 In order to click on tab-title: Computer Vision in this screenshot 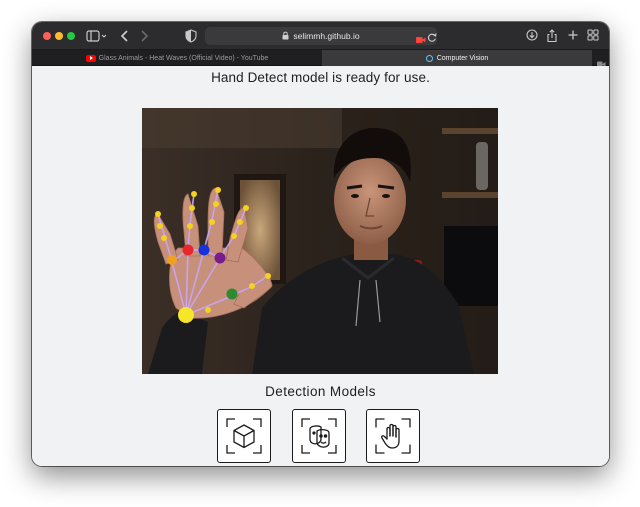, I will do `click(462, 58)`.